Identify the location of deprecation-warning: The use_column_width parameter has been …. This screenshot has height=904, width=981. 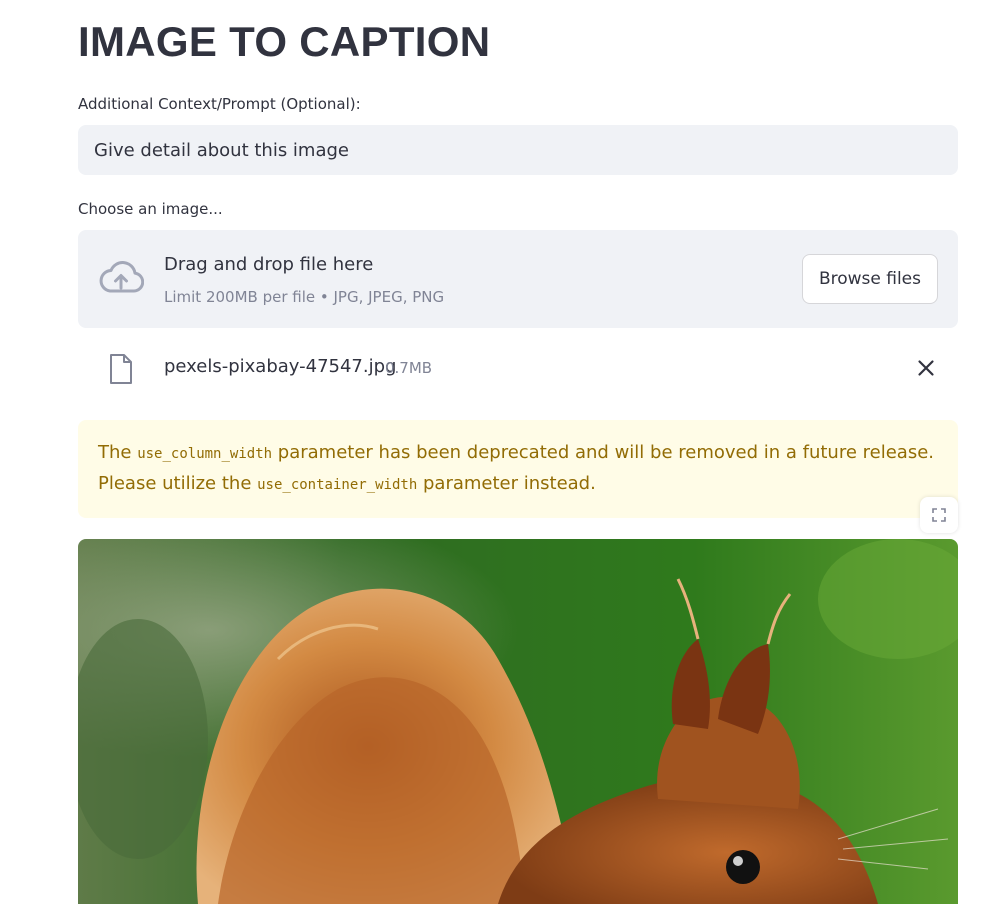
(518, 469).